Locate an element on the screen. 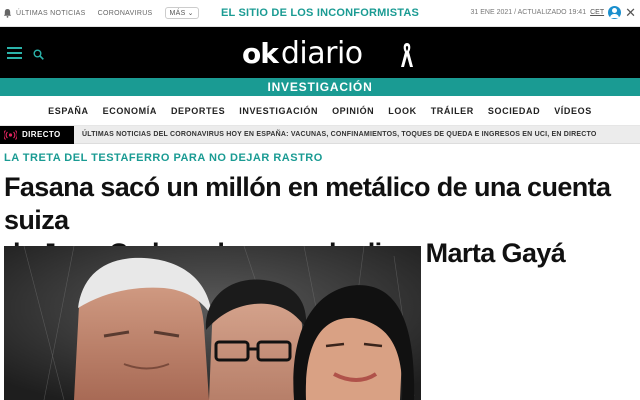 This screenshot has height=400, width=640. nav-item-trailer: TRÁILER is located at coordinates (452, 111).